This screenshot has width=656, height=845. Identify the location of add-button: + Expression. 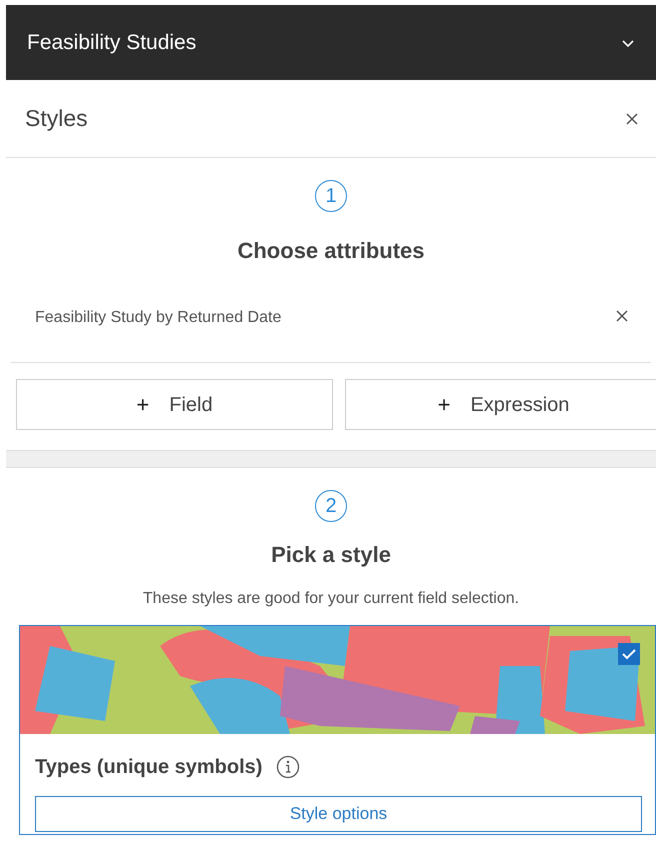
(500, 404).